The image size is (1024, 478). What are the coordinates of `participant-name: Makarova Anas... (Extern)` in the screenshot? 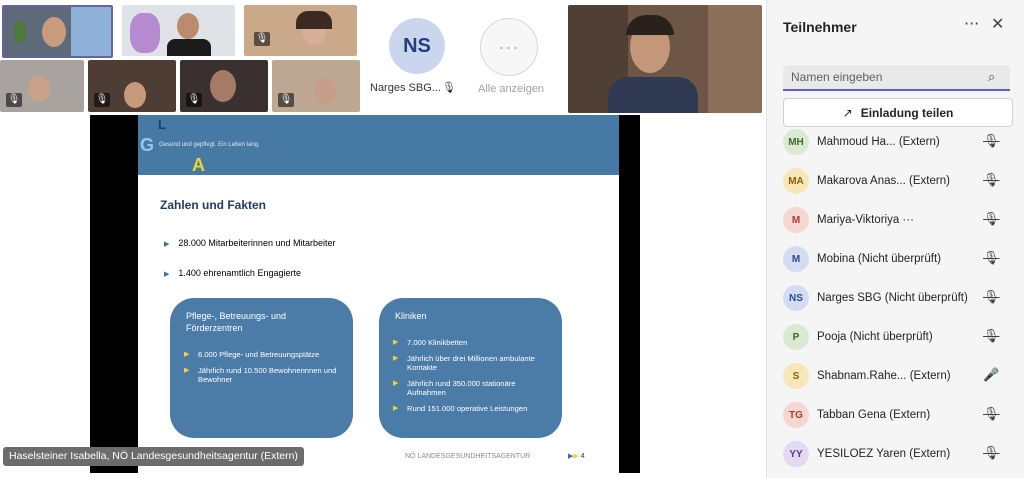 It's located at (883, 181).